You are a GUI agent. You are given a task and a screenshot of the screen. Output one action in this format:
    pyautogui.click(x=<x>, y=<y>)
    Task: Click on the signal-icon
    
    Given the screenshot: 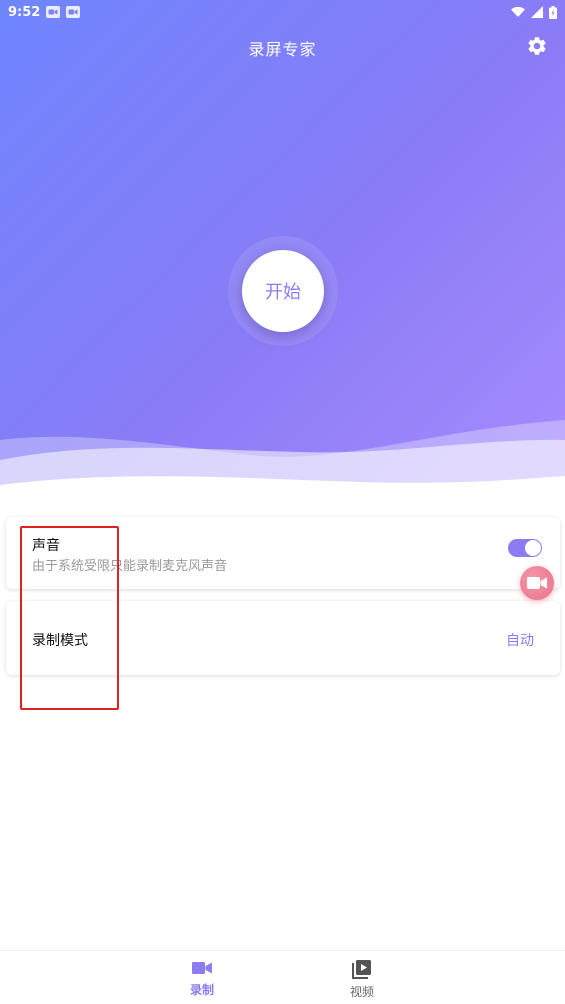 What is the action you would take?
    pyautogui.click(x=537, y=12)
    